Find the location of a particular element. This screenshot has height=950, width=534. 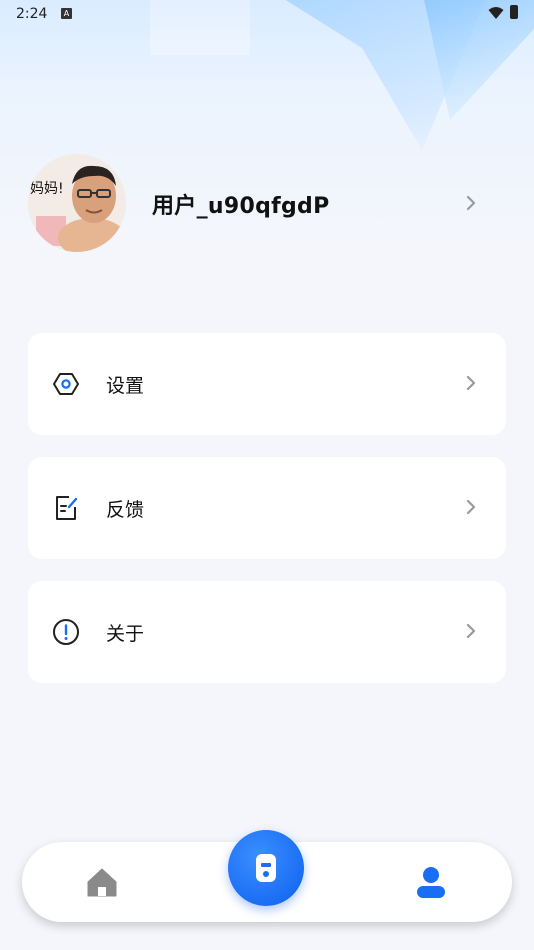

profile-icon is located at coordinates (431, 882).